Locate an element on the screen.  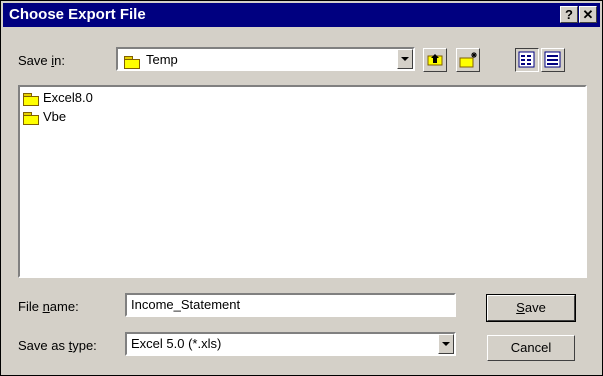
file-name-value: Income_Statement is located at coordinates (186, 304).